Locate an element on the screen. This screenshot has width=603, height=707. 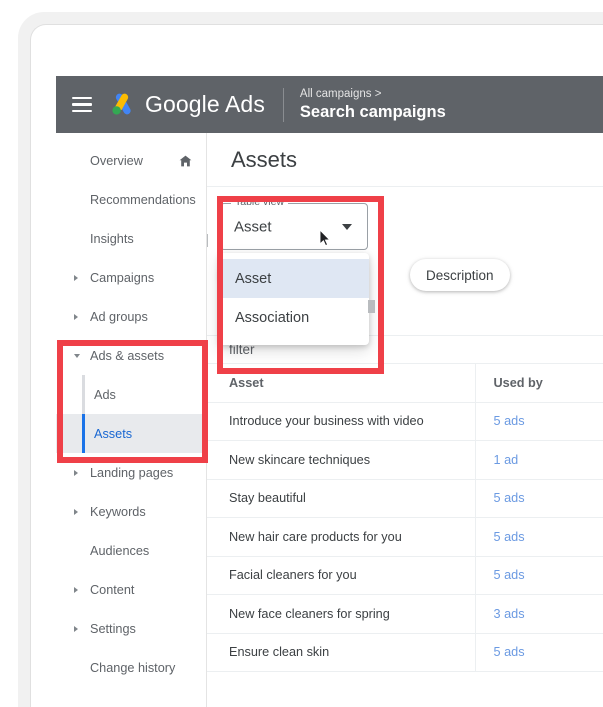
table-view-select: Table view Asset is located at coordinates (294, 223).